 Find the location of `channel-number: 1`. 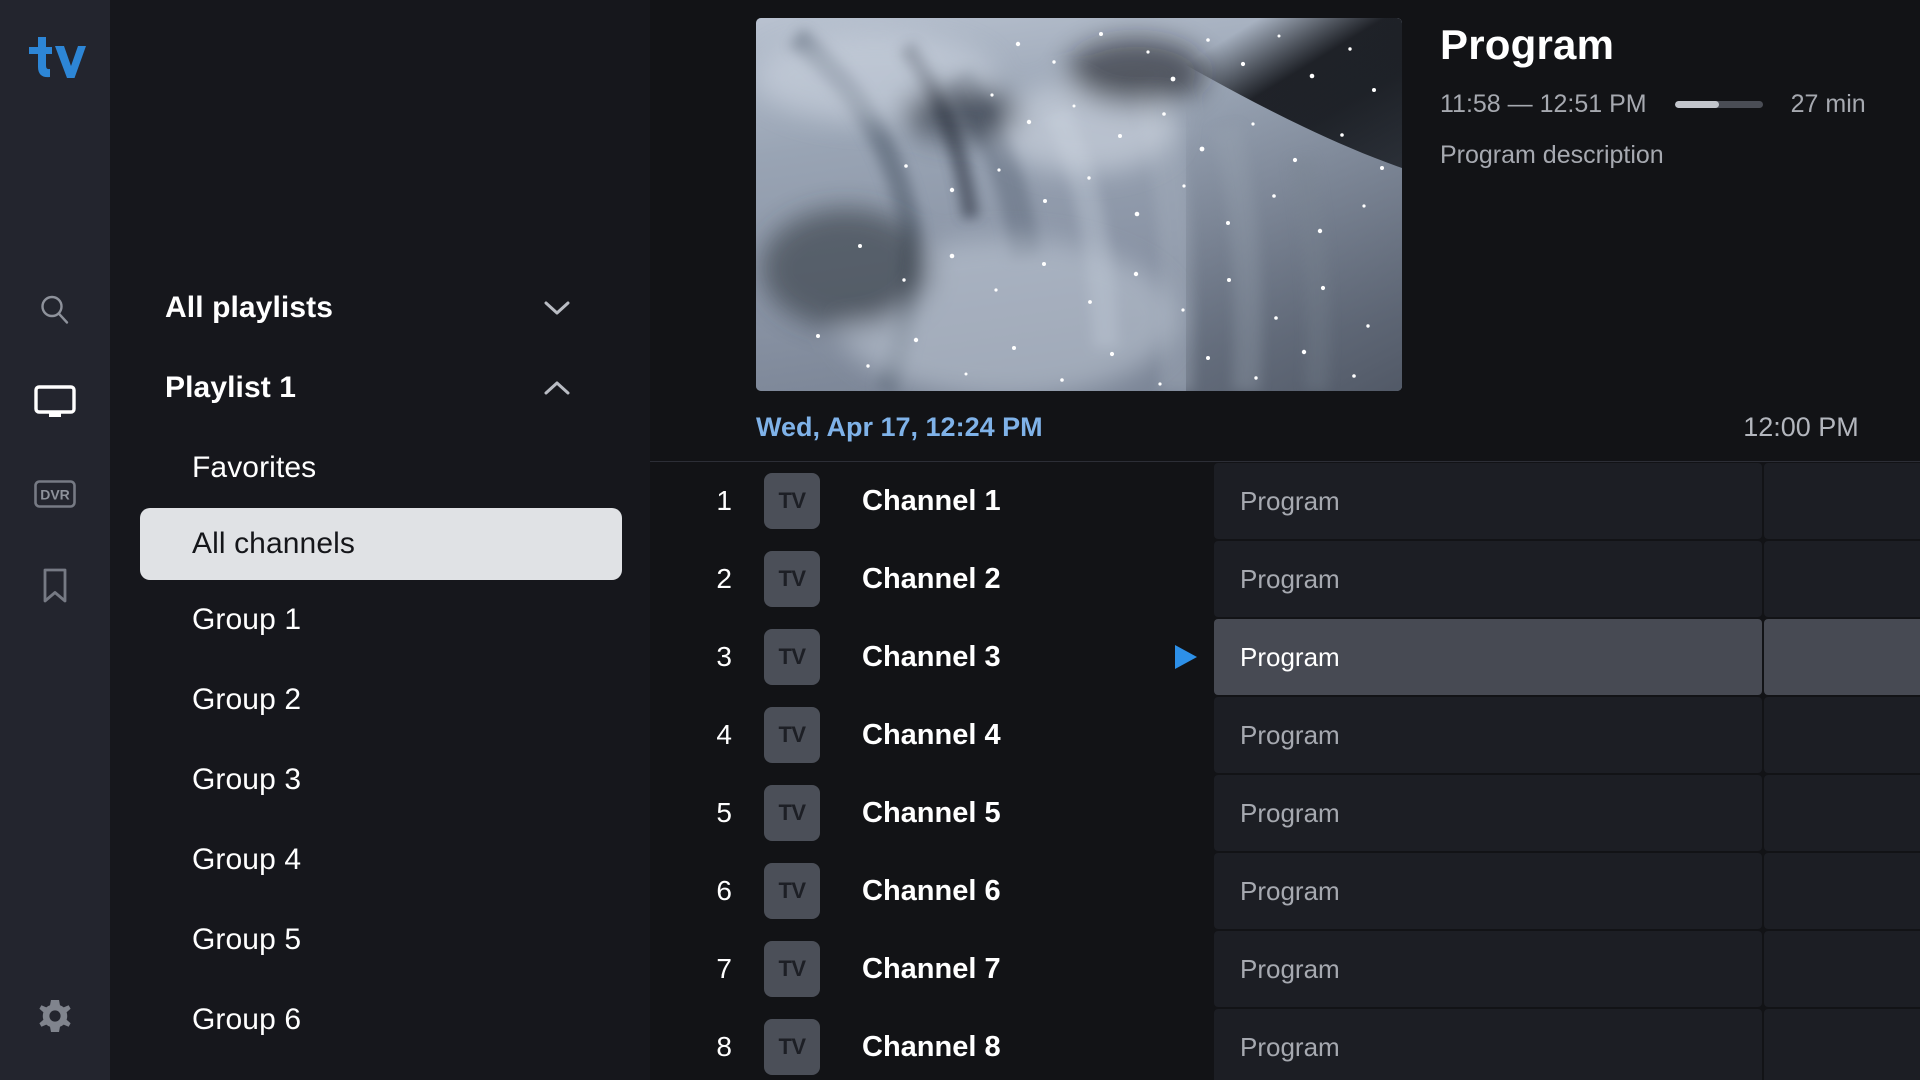

channel-number: 1 is located at coordinates (724, 500).